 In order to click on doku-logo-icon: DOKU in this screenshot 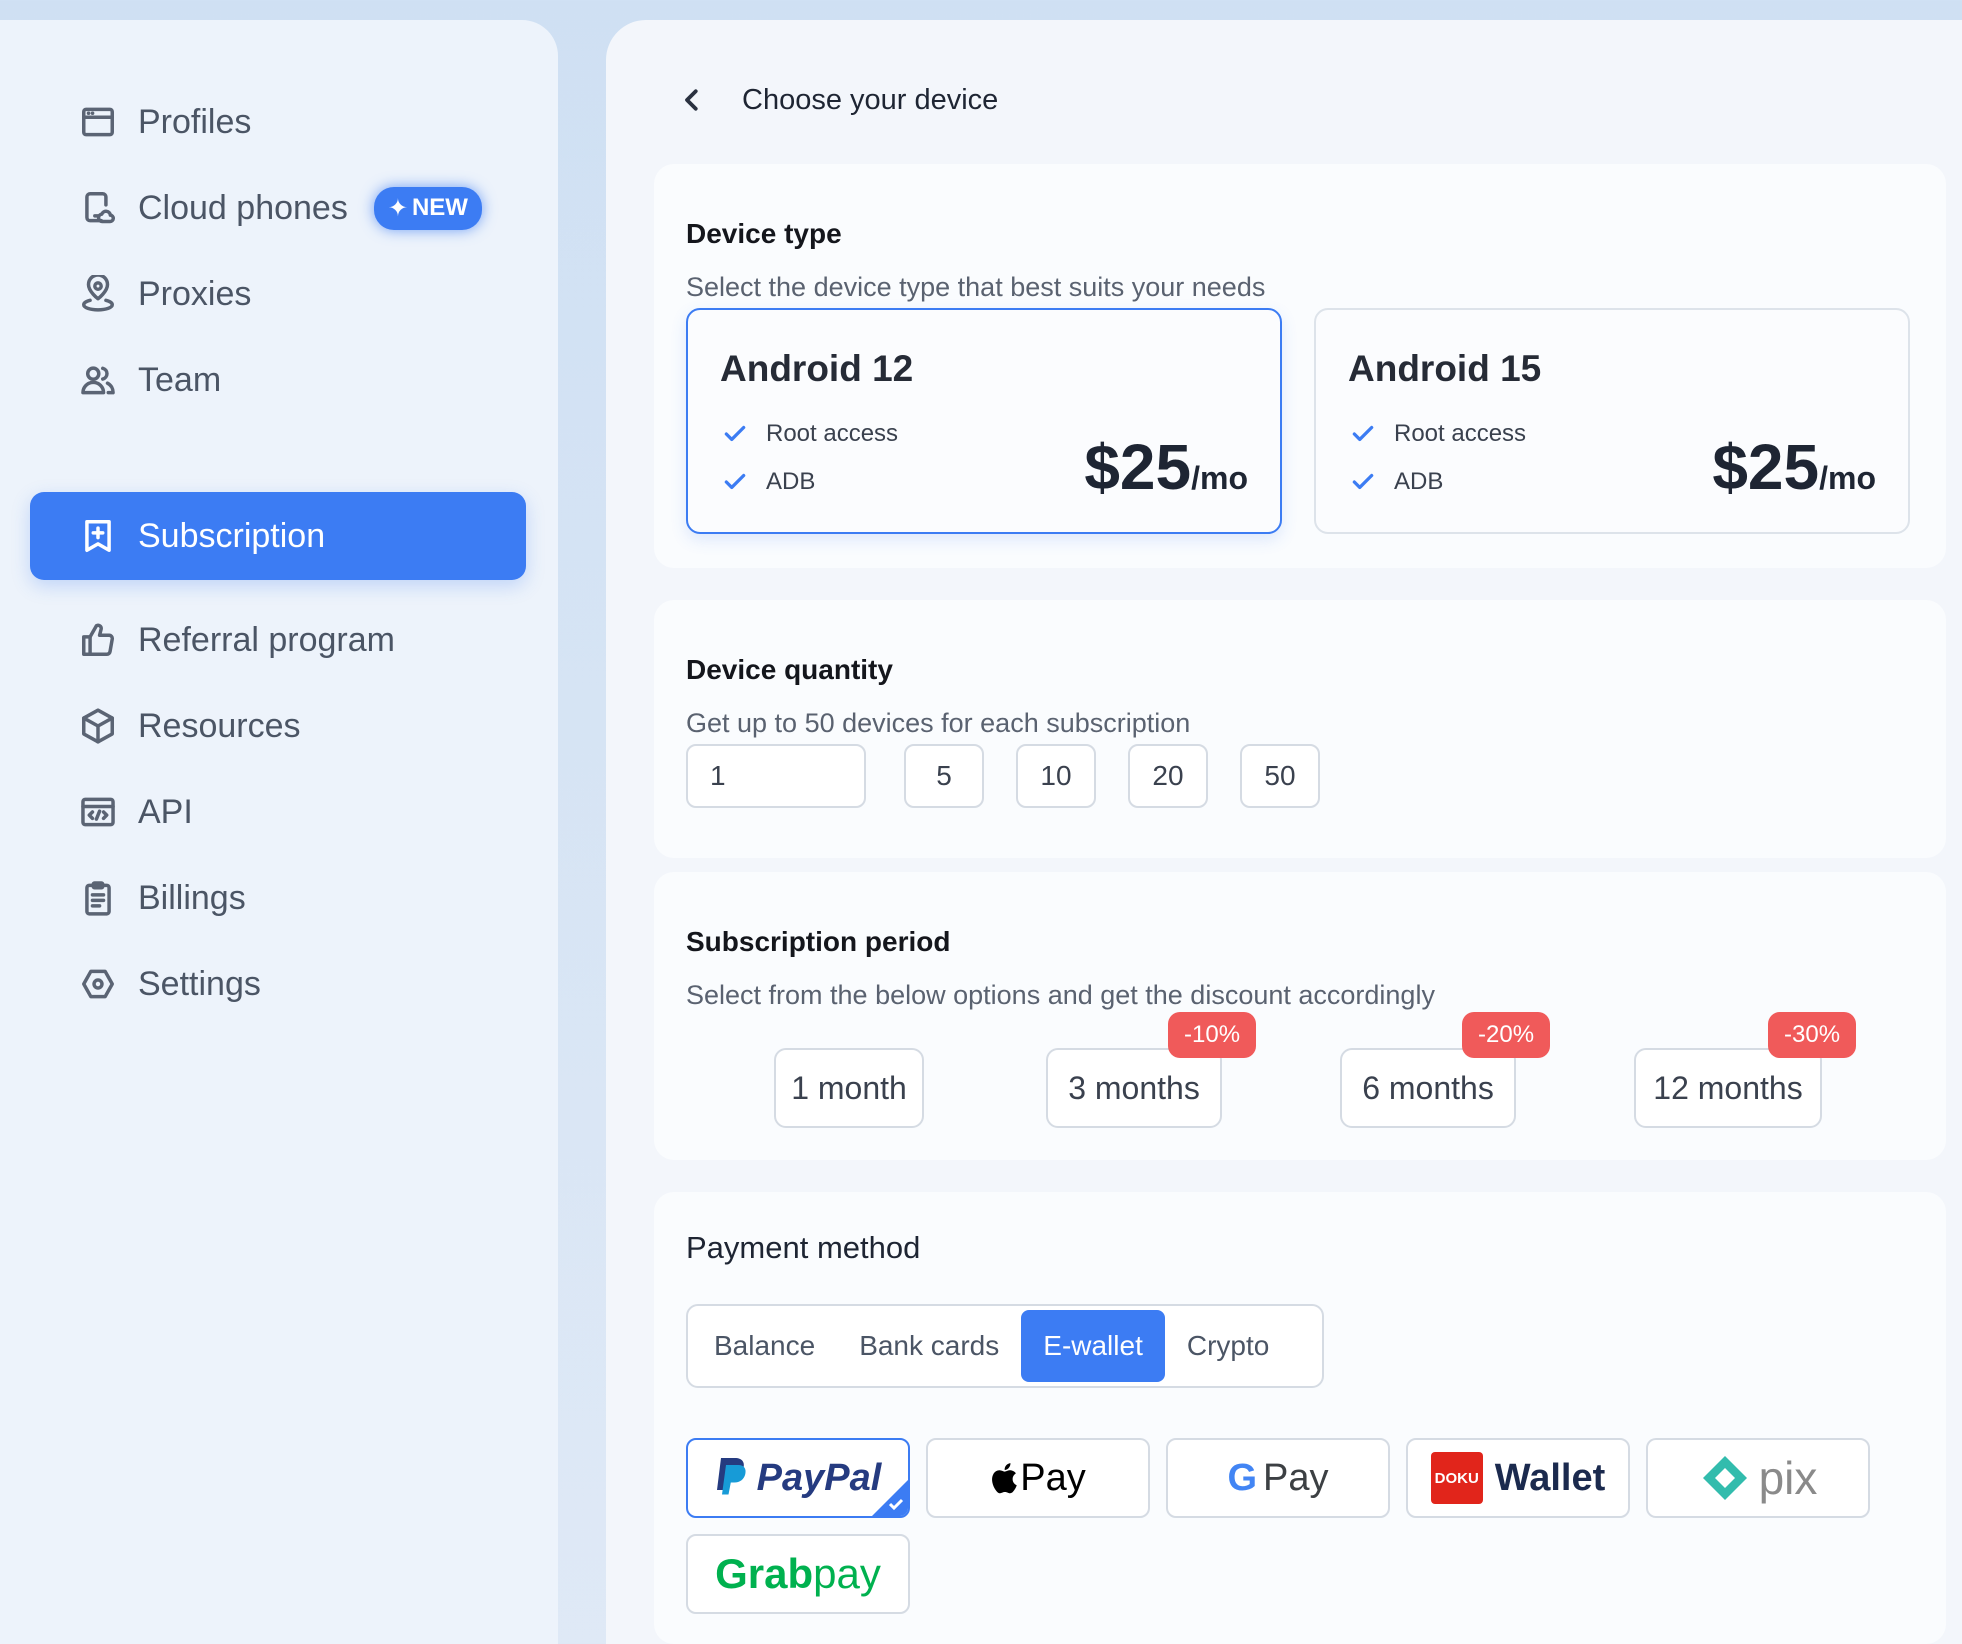, I will do `click(1456, 1478)`.